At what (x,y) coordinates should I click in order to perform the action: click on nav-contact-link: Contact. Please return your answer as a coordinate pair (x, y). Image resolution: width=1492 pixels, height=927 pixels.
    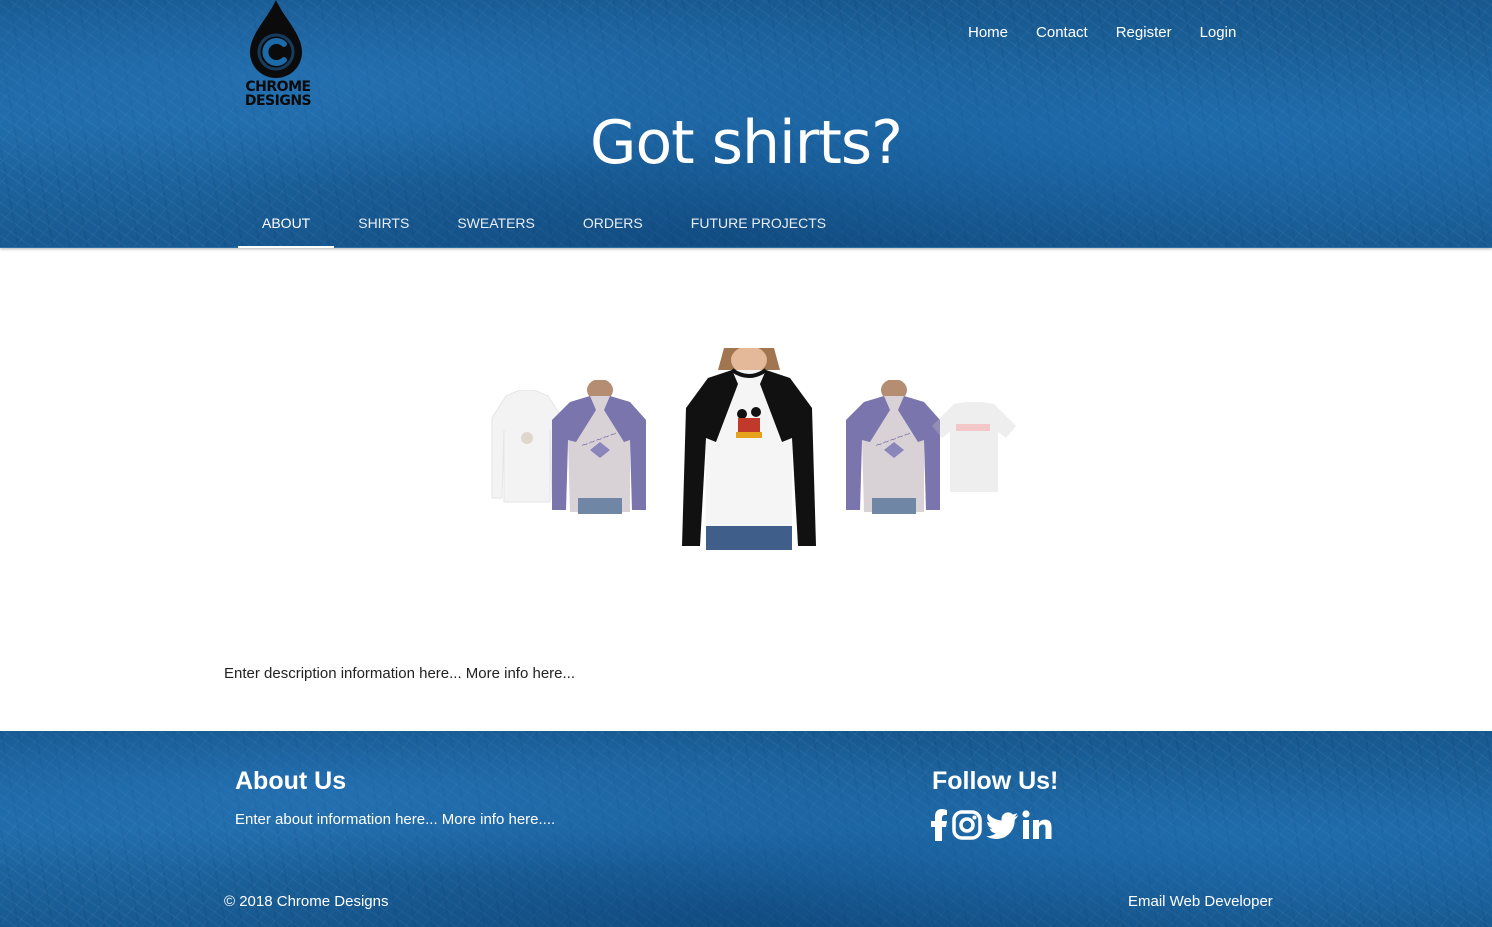
    Looking at the image, I should click on (1062, 32).